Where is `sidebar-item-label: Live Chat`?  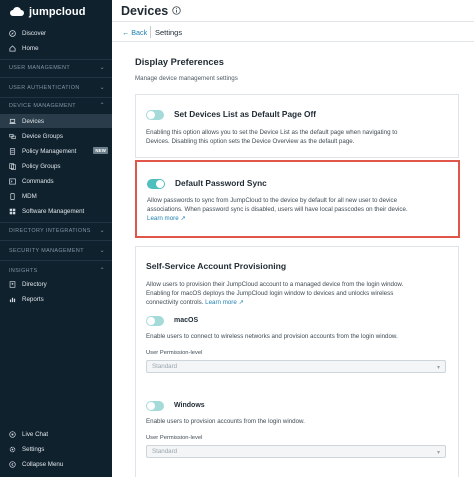
sidebar-item-label: Live Chat is located at coordinates (35, 434).